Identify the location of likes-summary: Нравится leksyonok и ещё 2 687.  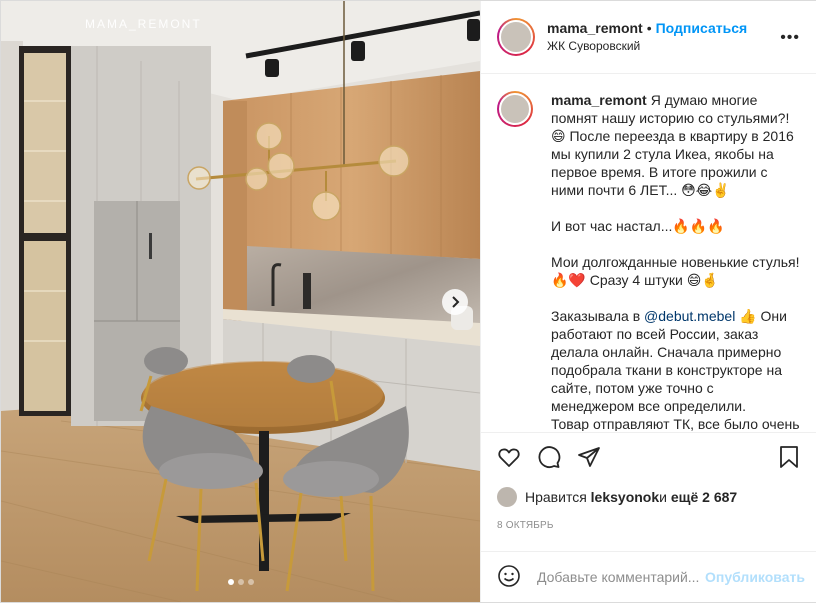
(617, 497).